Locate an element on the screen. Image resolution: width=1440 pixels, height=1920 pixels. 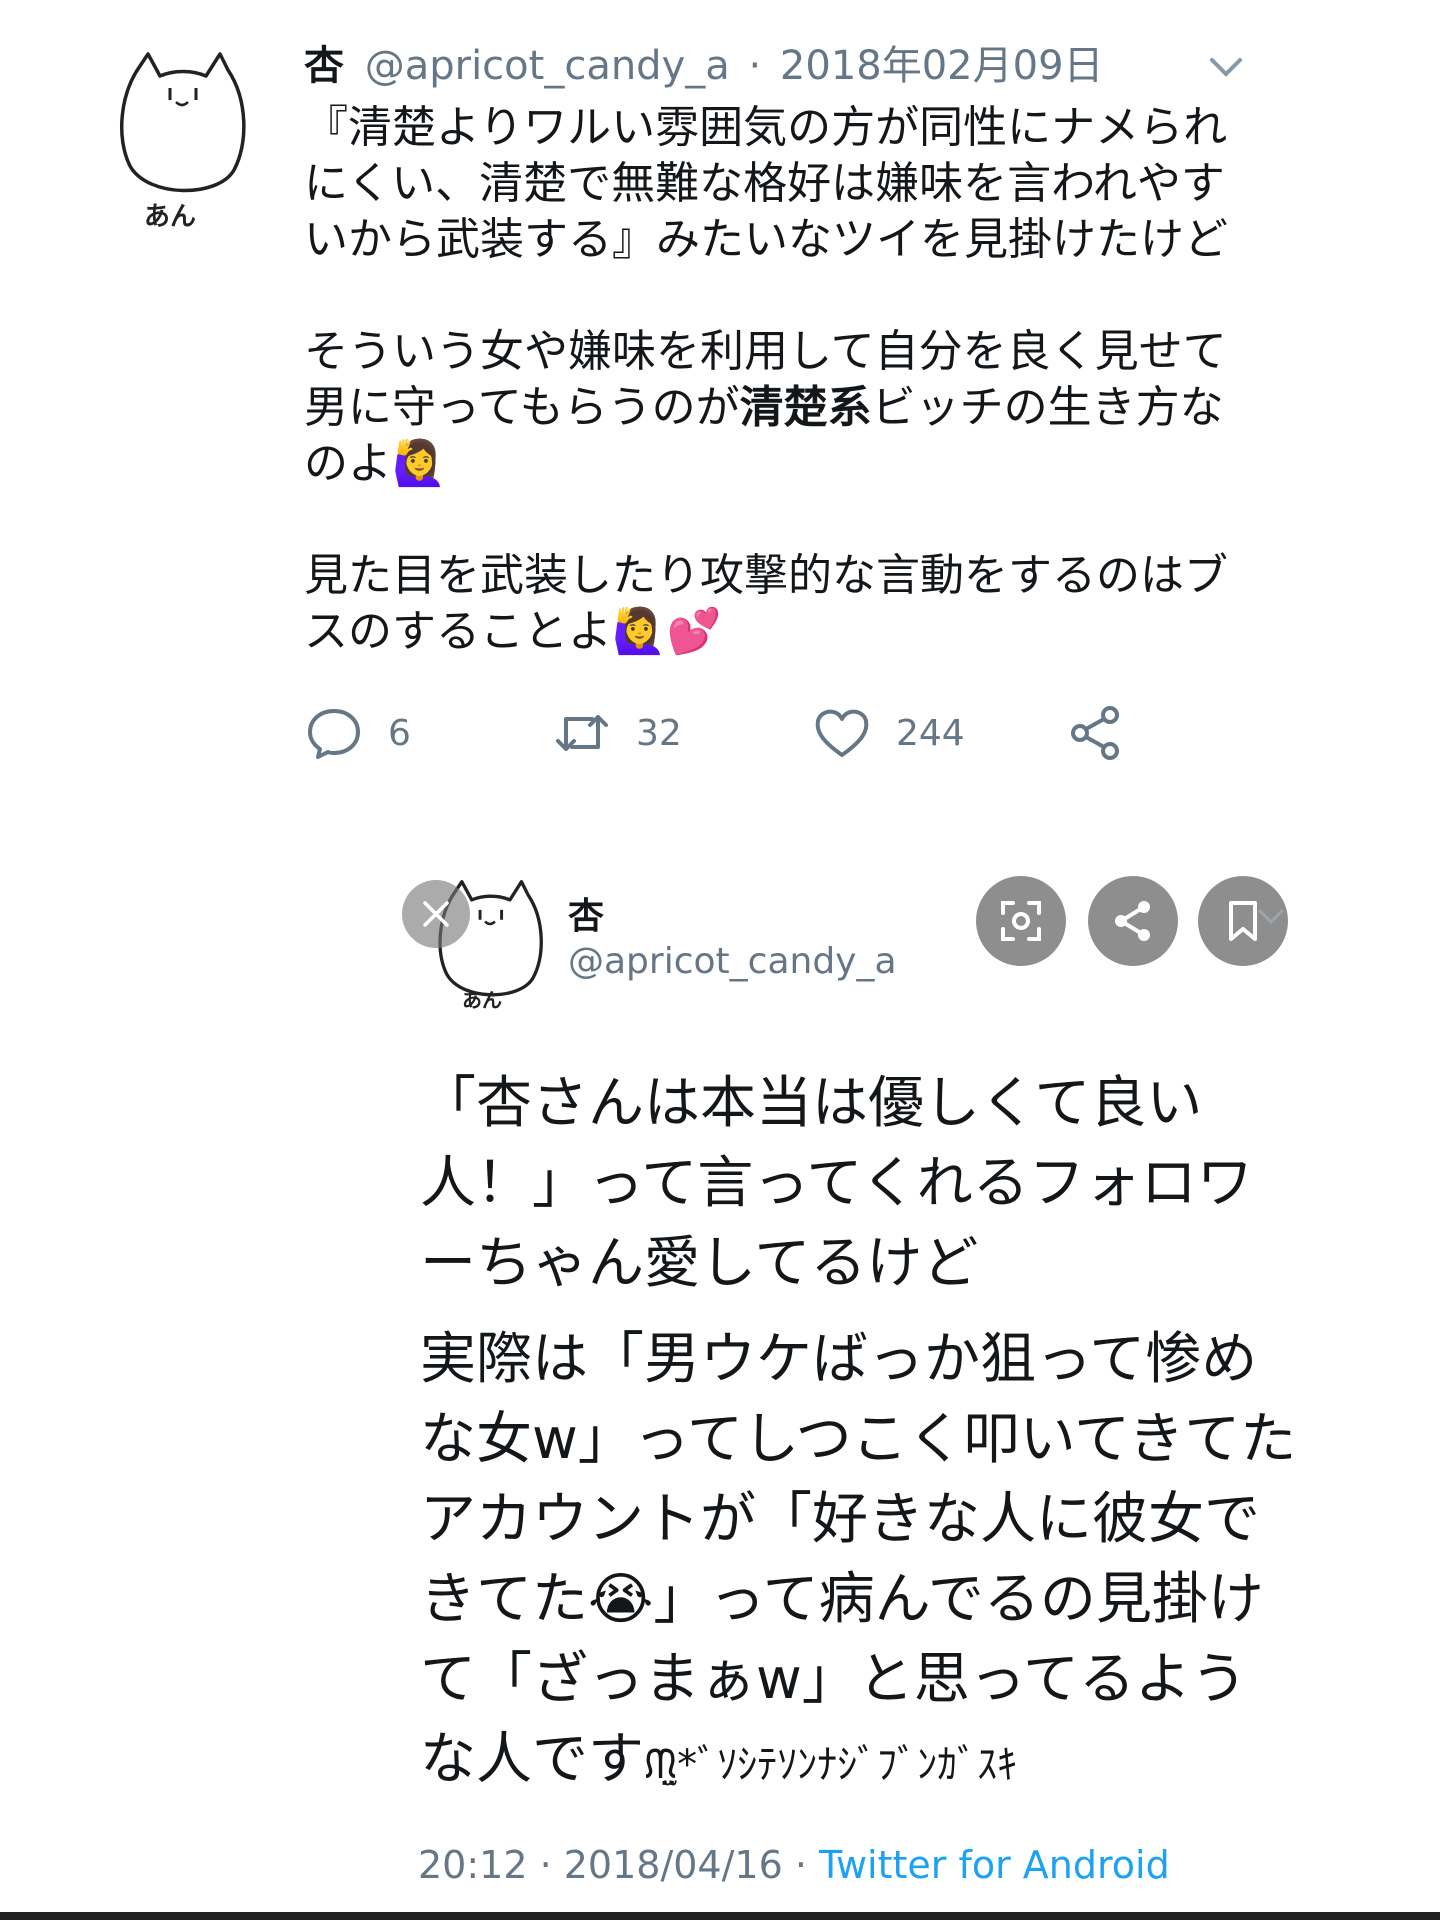
bold-term: 清楚系 is located at coordinates (805, 407).